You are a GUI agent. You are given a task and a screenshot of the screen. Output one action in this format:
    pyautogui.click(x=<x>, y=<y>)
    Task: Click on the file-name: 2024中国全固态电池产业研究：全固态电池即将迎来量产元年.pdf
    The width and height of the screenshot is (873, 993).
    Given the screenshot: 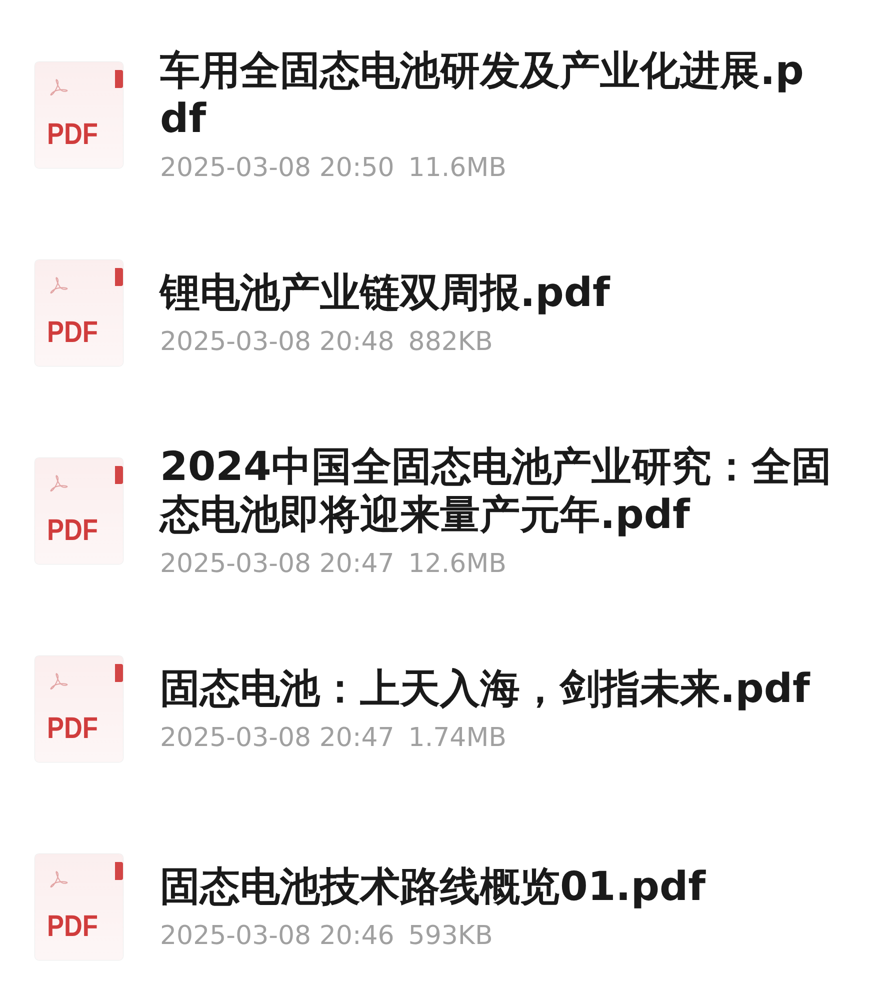 What is the action you would take?
    pyautogui.click(x=496, y=491)
    